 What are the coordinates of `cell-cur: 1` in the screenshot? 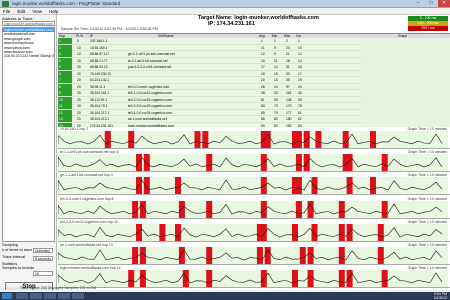 It's located at (299, 41).